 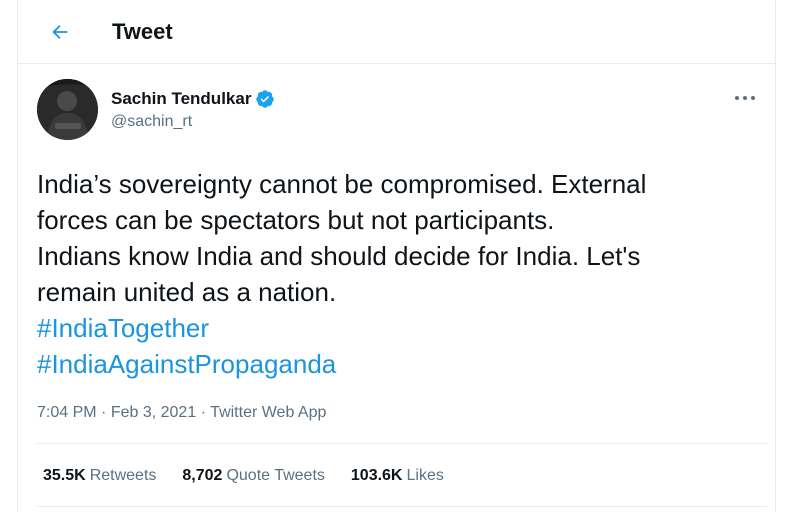 What do you see at coordinates (64, 475) in the screenshot?
I see `retweets-count: 35.5K` at bounding box center [64, 475].